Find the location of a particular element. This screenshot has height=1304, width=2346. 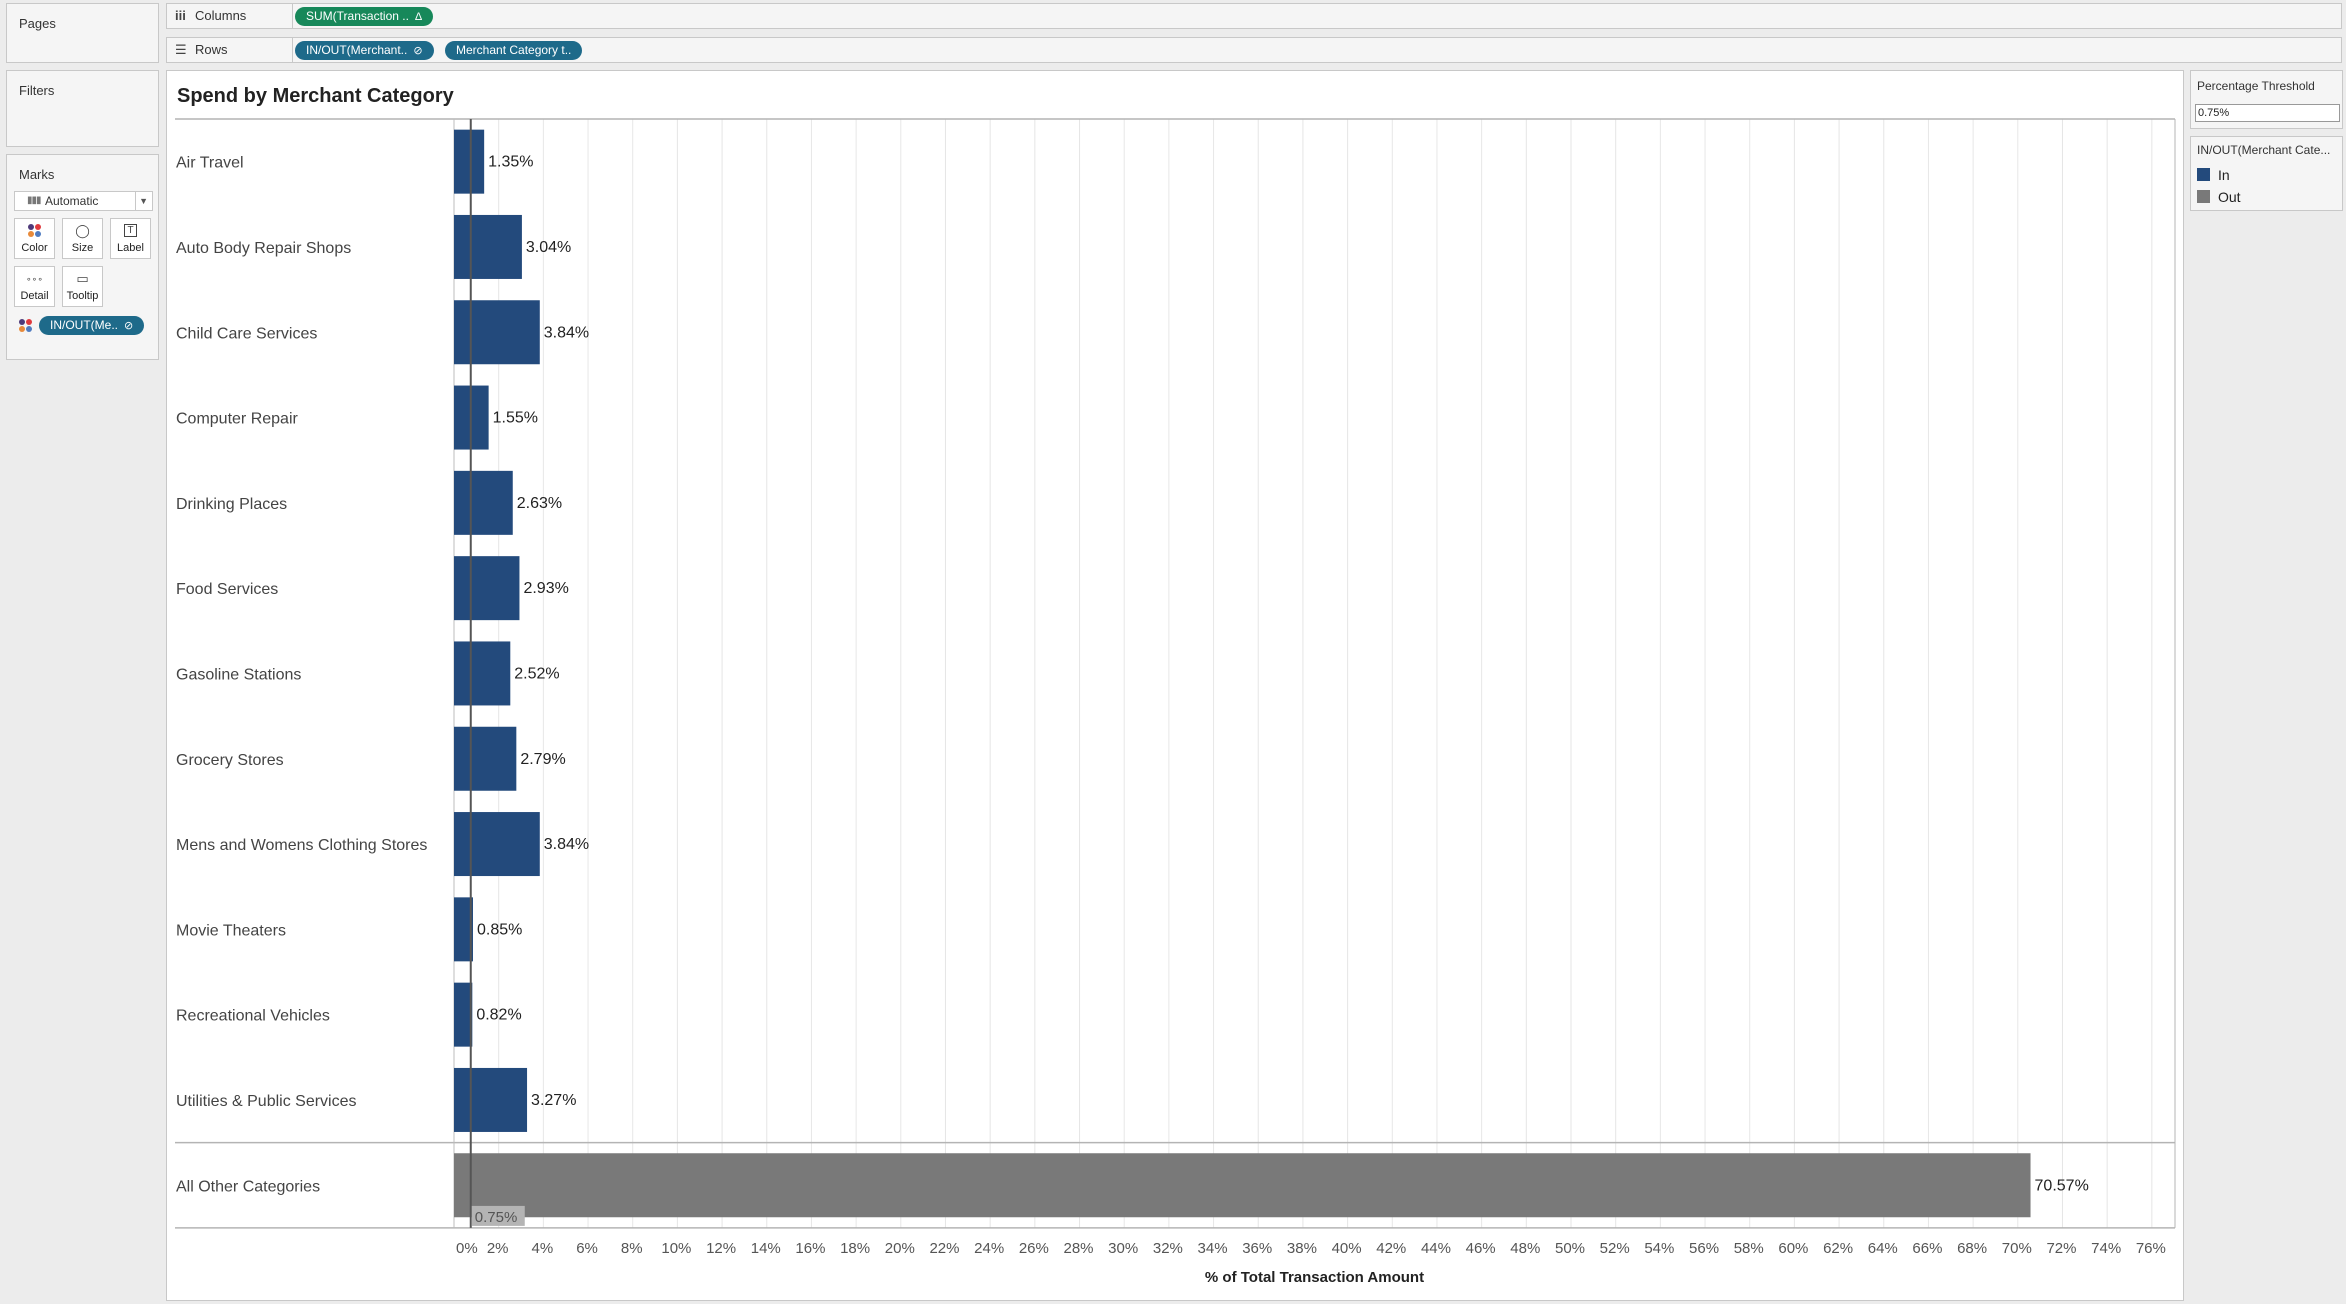

x-tick-label: 42% is located at coordinates (1391, 1248).